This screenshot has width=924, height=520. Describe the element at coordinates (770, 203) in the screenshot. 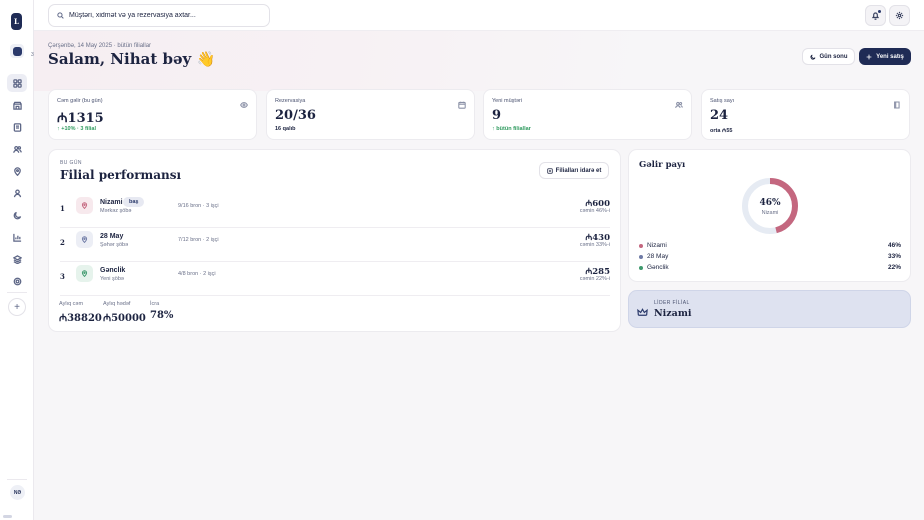

I see `donut-center-value: 46%` at that location.